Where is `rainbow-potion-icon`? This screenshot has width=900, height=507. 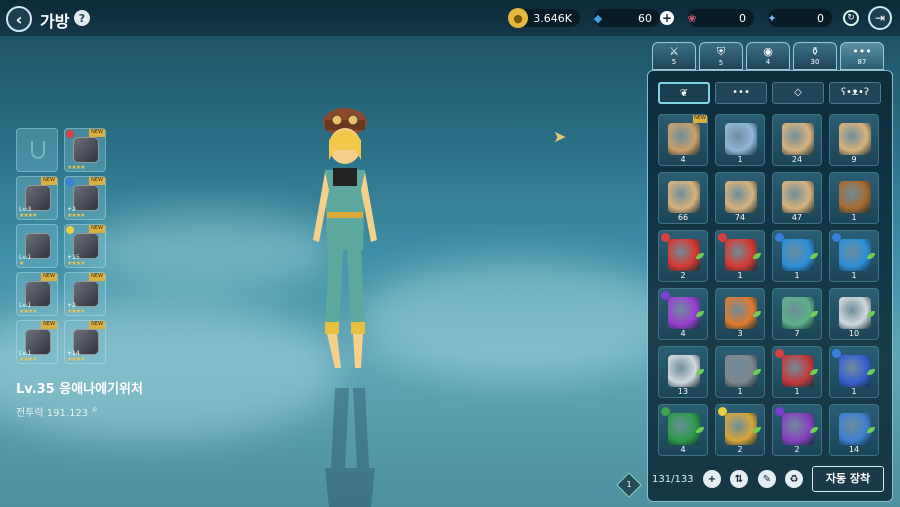
rainbow-potion-icon is located at coordinates (855, 429).